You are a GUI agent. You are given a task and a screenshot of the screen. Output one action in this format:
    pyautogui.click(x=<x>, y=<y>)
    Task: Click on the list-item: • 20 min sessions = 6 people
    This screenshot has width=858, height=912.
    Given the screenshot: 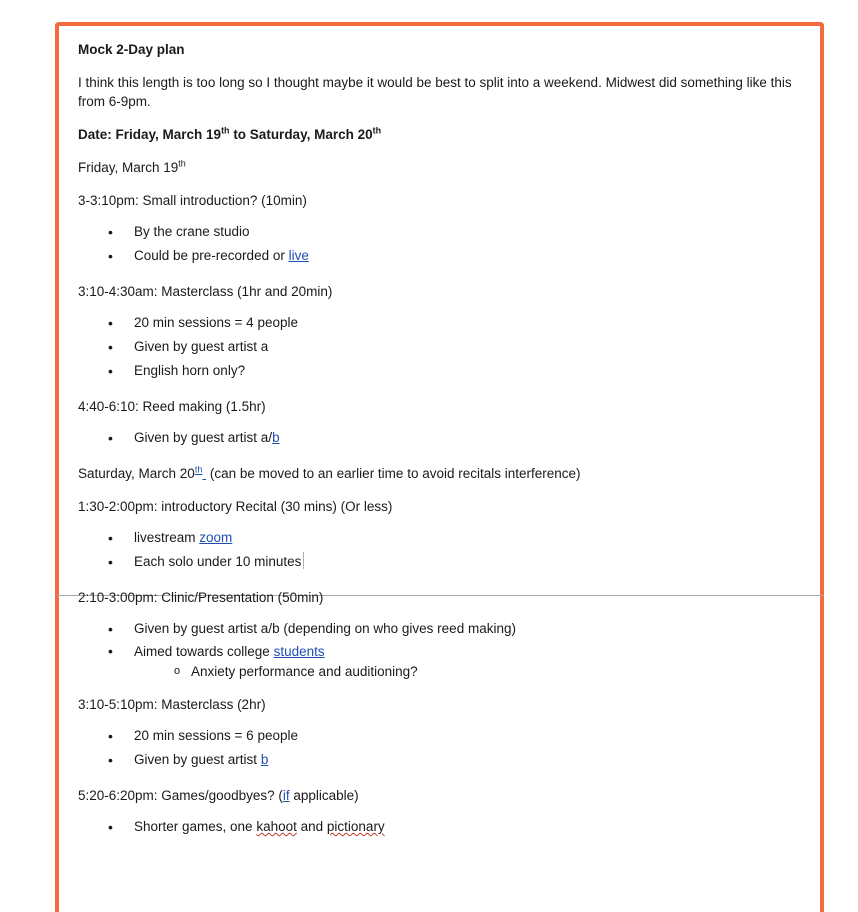 What is the action you would take?
    pyautogui.click(x=203, y=736)
    